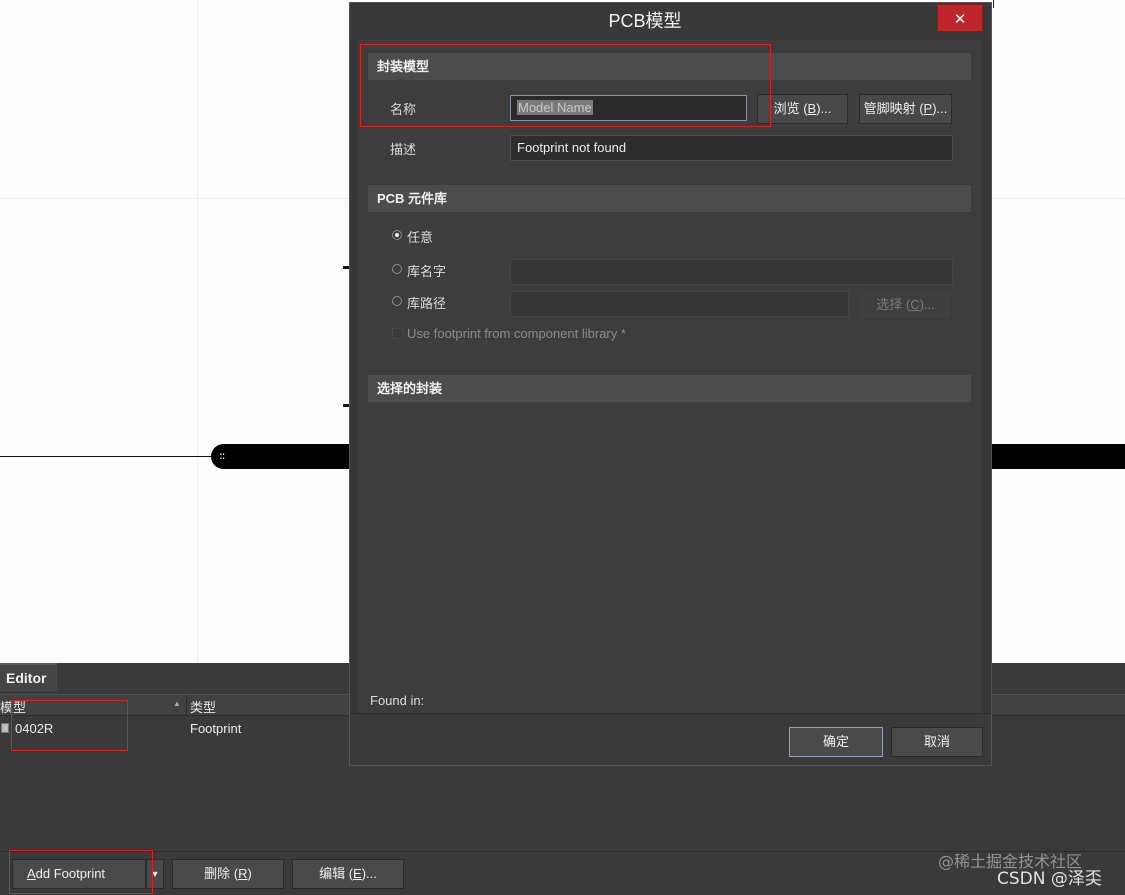  I want to click on found-in-label: Found in:, so click(397, 700).